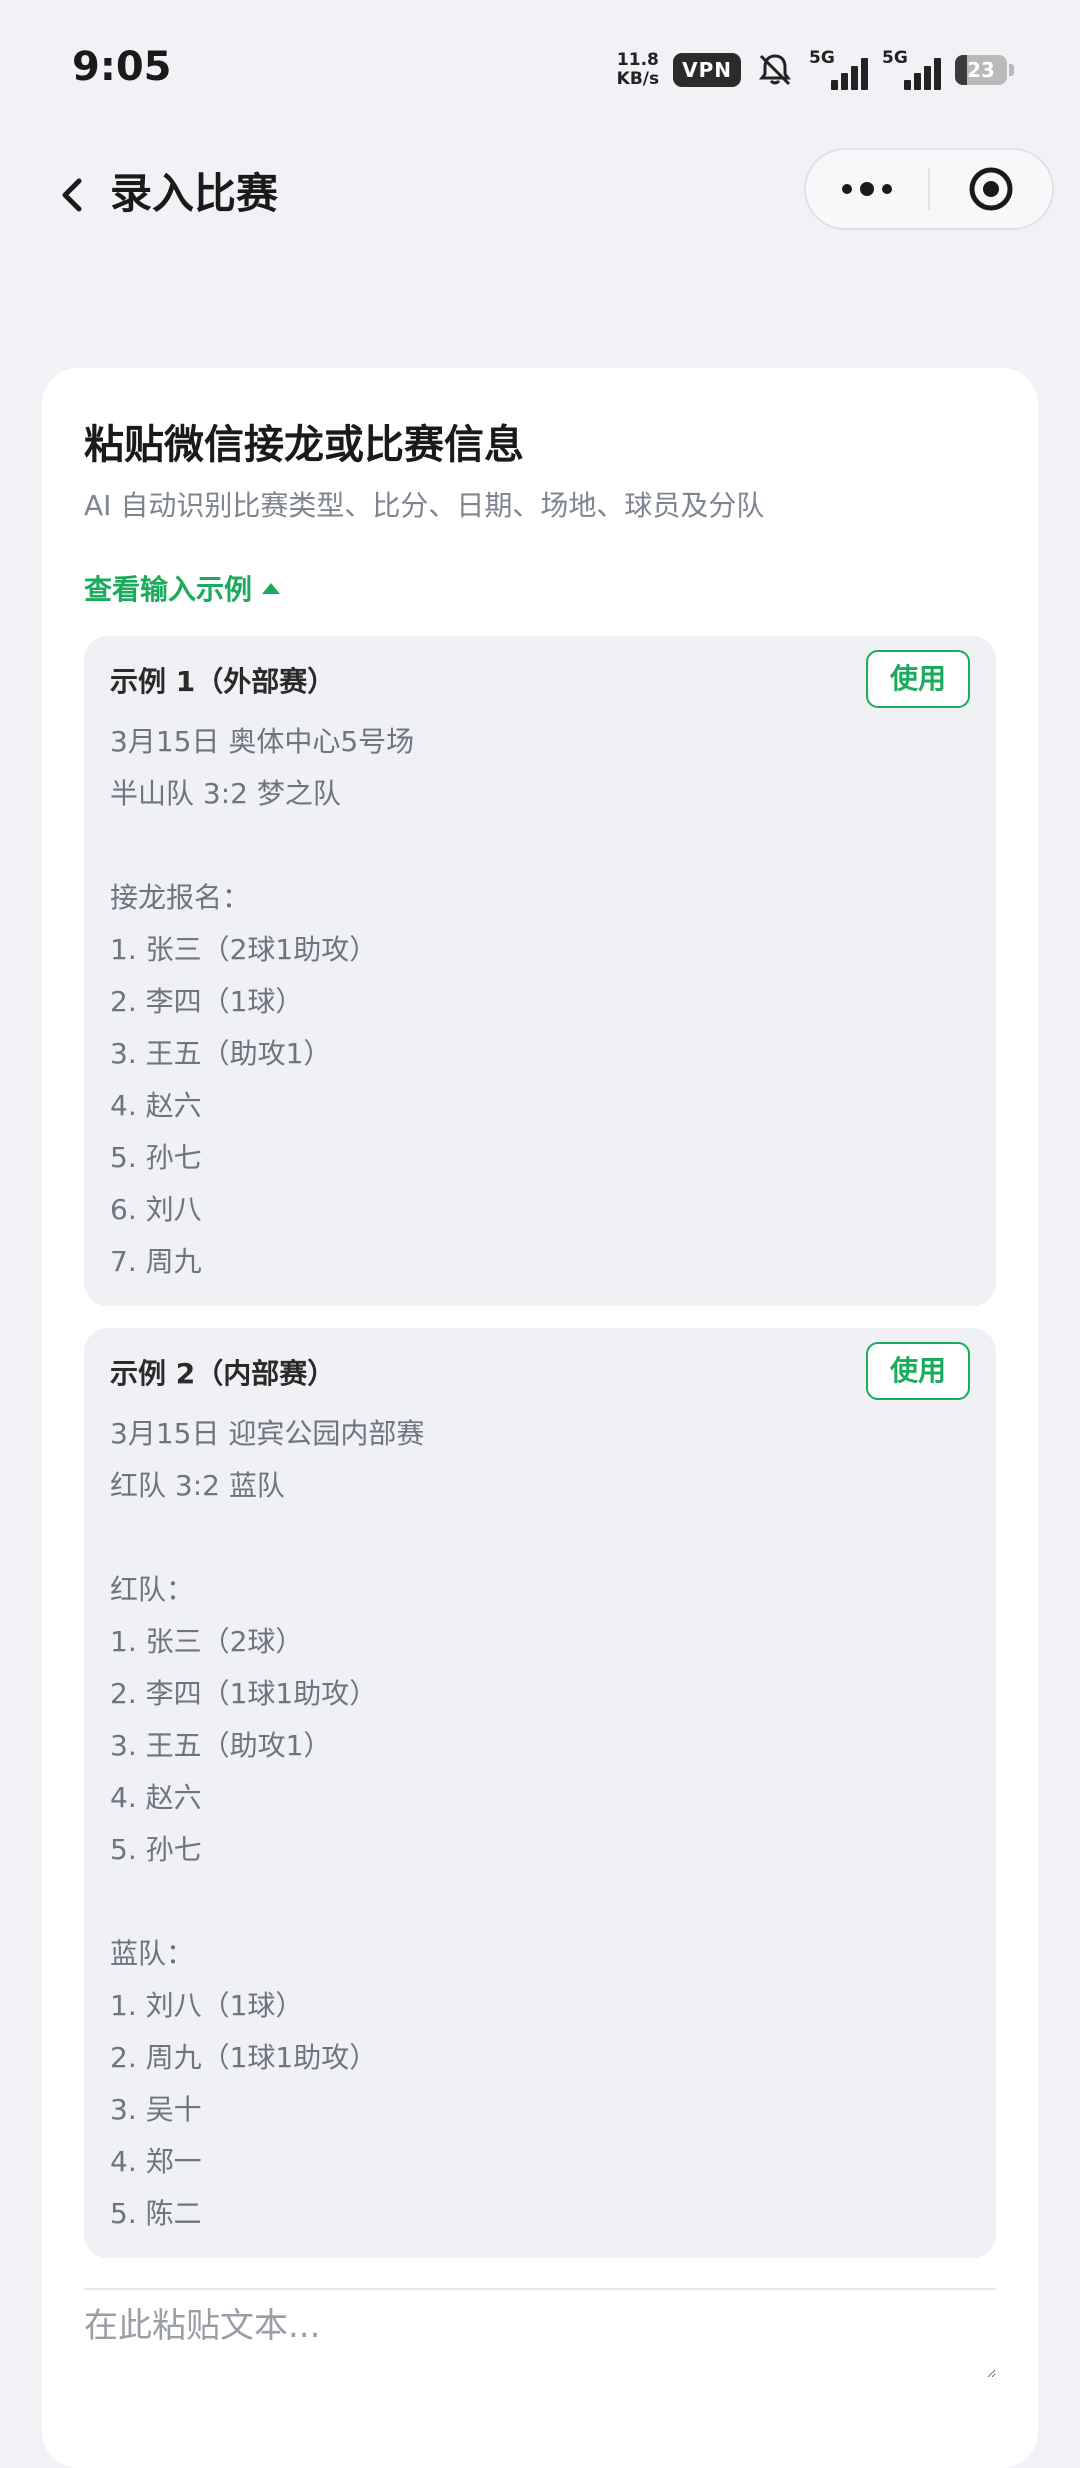  I want to click on example-line: 红队 3:2 蓝队, so click(197, 1485).